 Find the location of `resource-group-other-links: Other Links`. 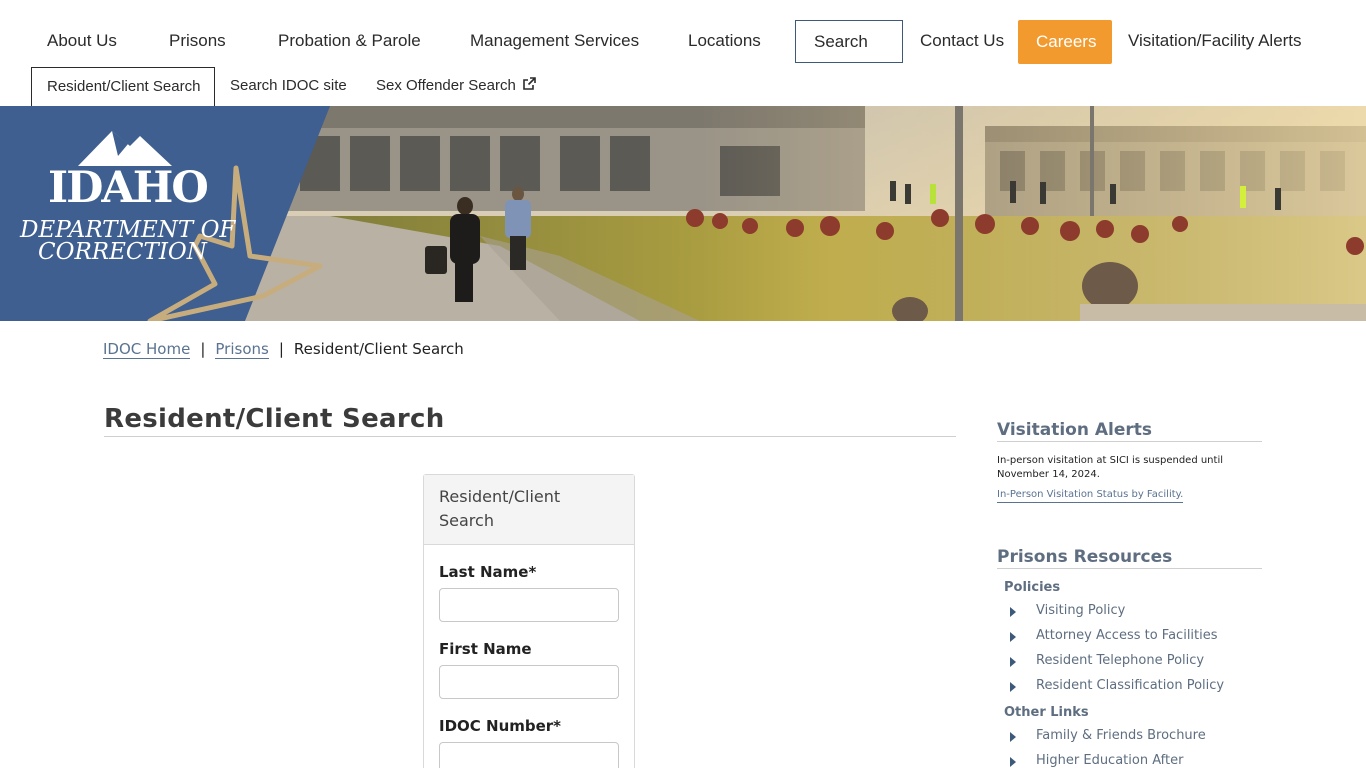

resource-group-other-links: Other Links is located at coordinates (1046, 712).